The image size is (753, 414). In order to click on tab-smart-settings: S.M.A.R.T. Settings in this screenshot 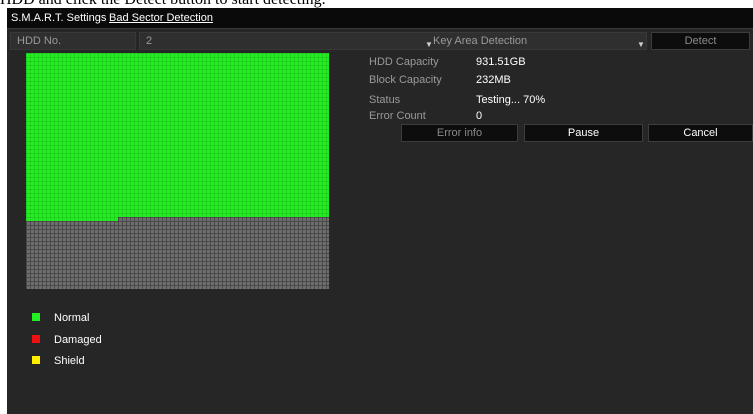, I will do `click(58, 18)`.